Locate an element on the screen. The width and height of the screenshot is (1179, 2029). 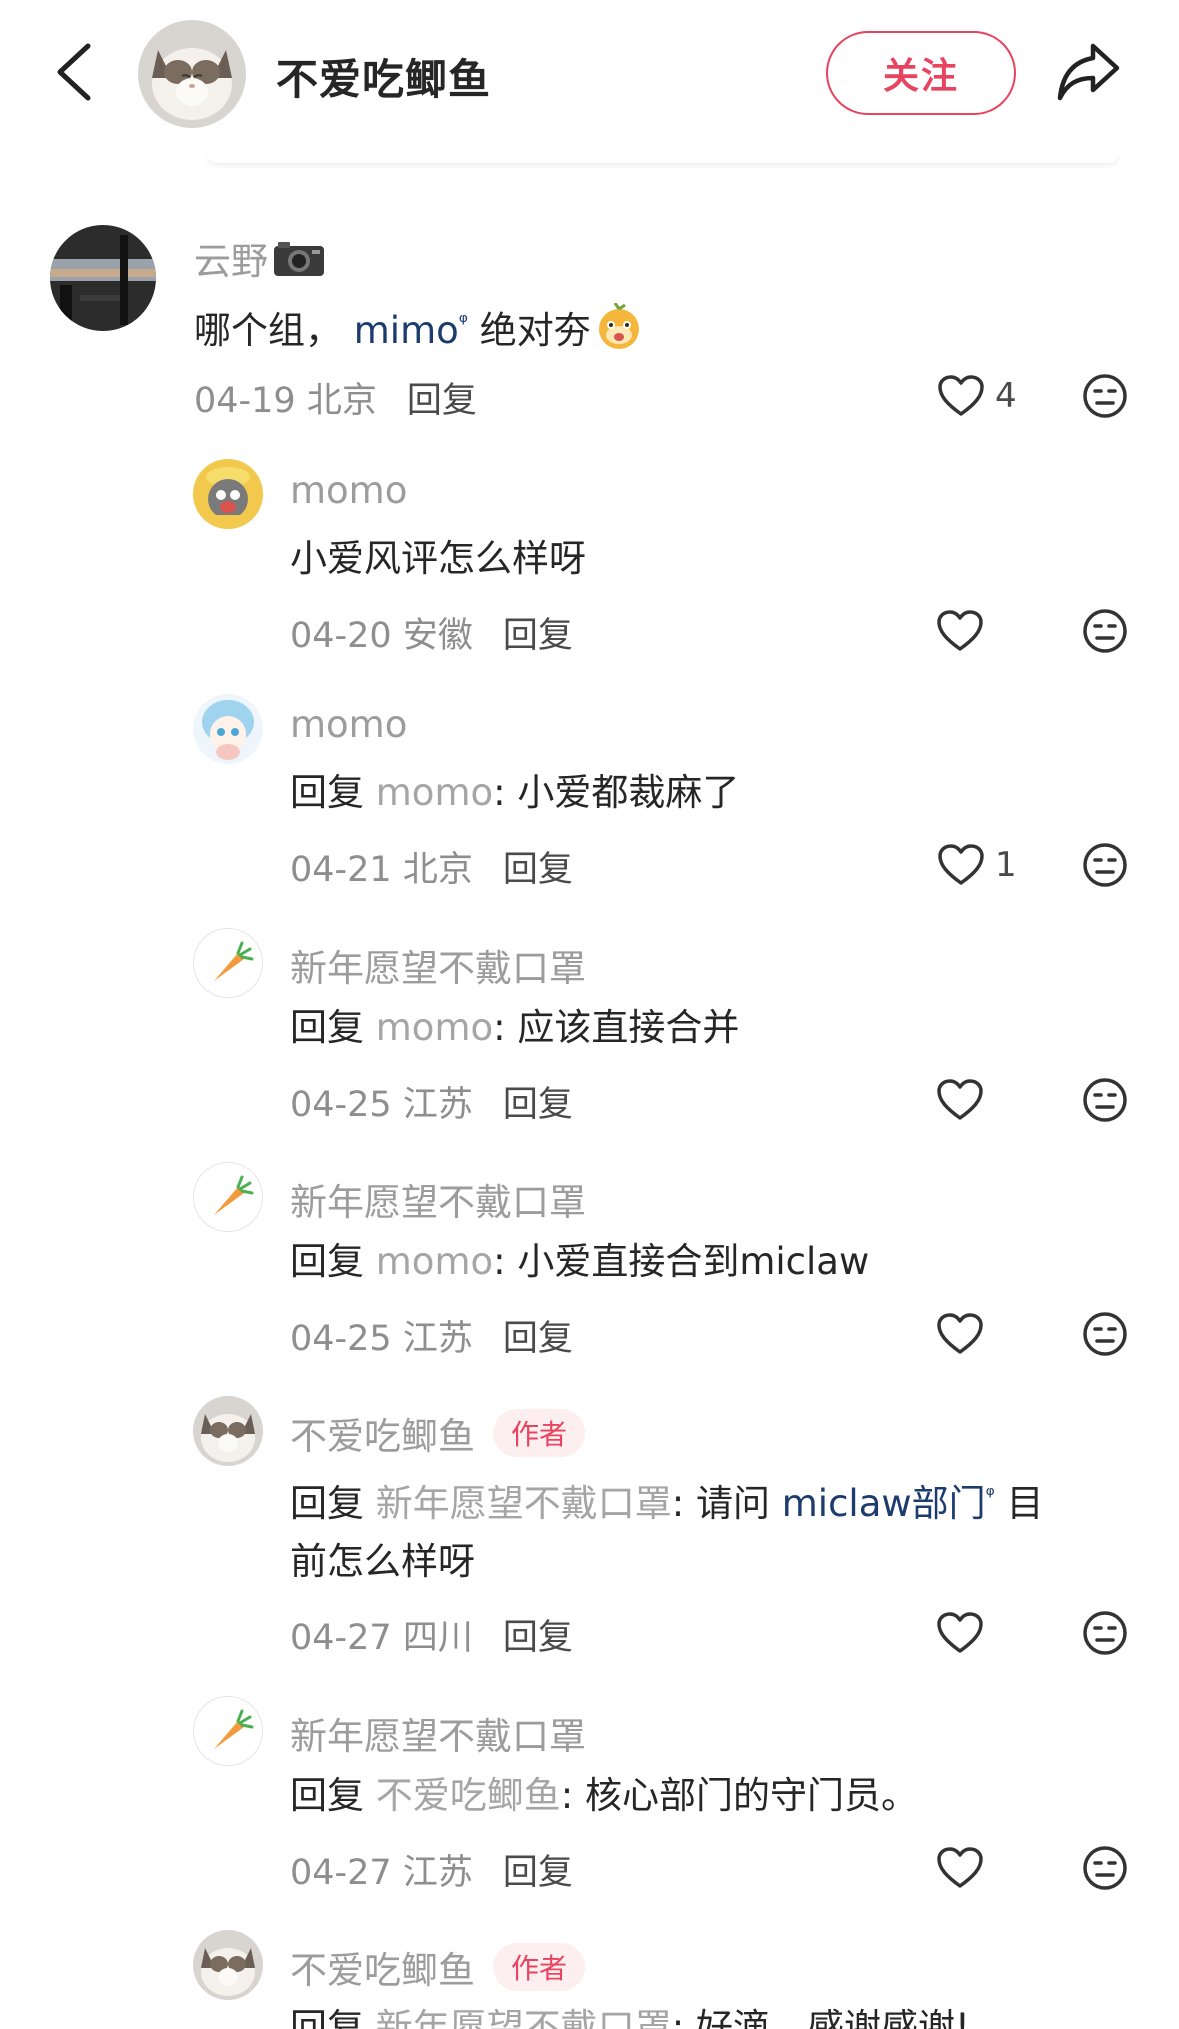
comment-meta: 04-20 安徽 回复 is located at coordinates (431, 636).